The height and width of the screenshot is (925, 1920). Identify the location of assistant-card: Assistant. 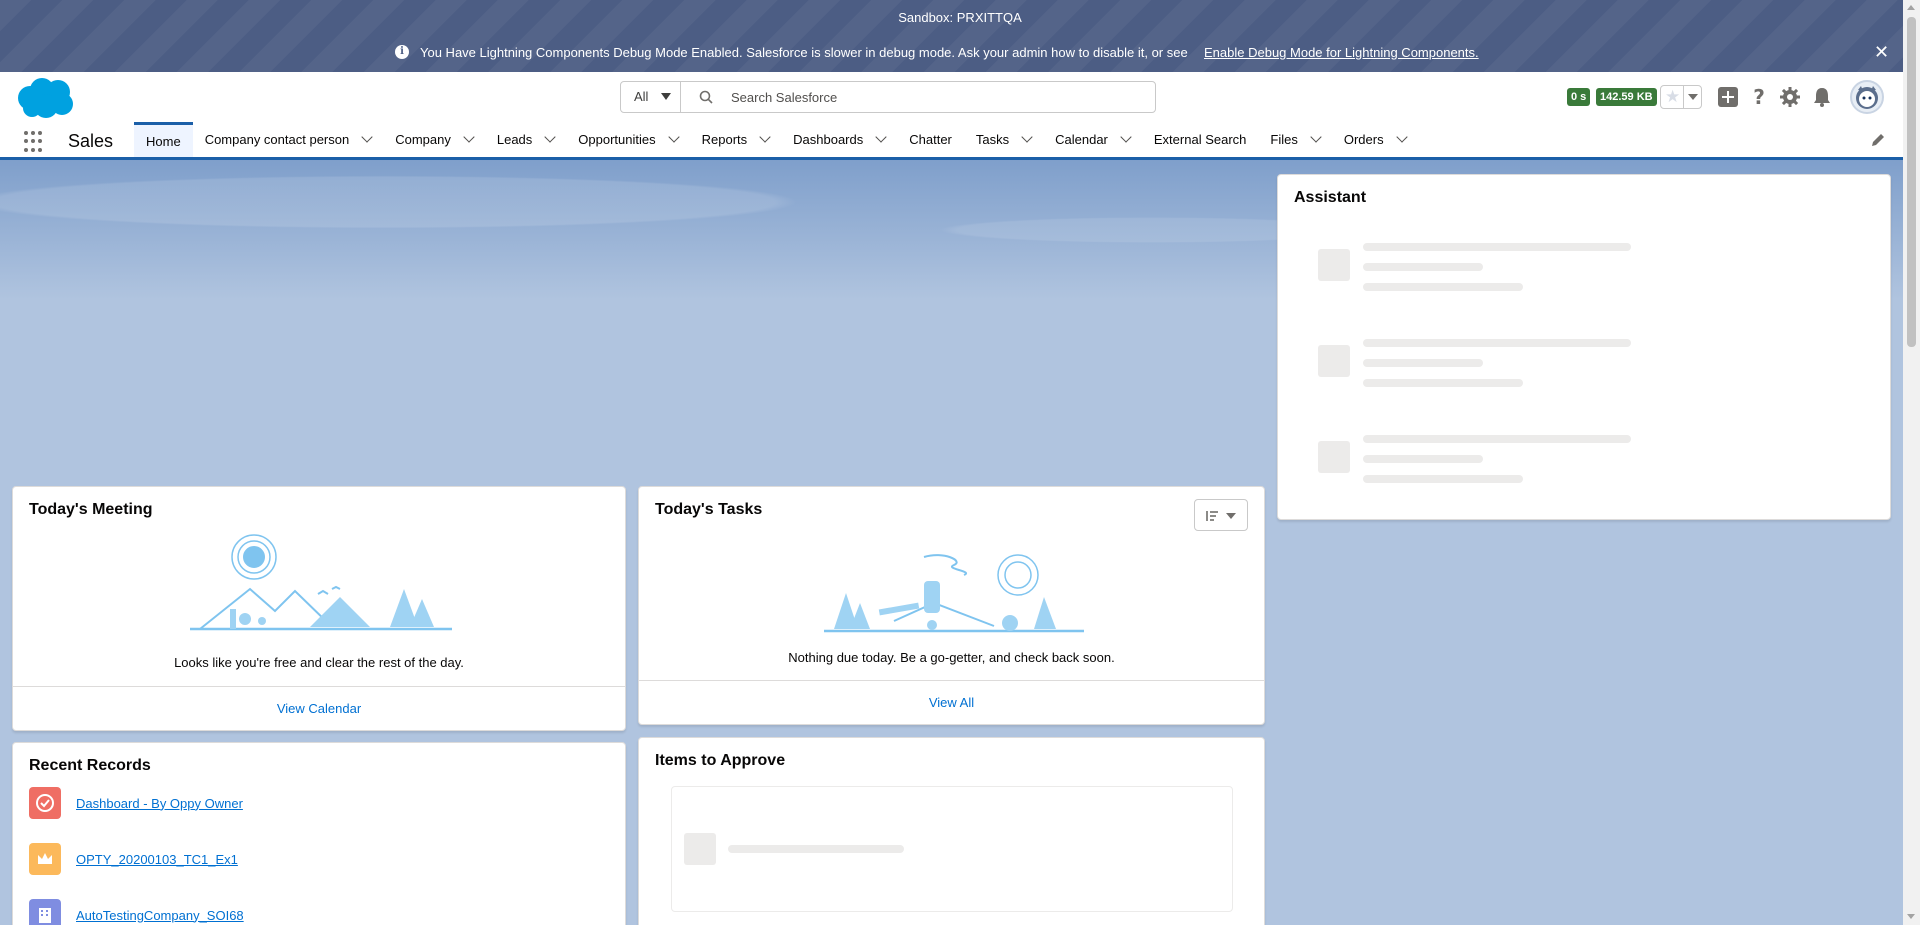
(1584, 347).